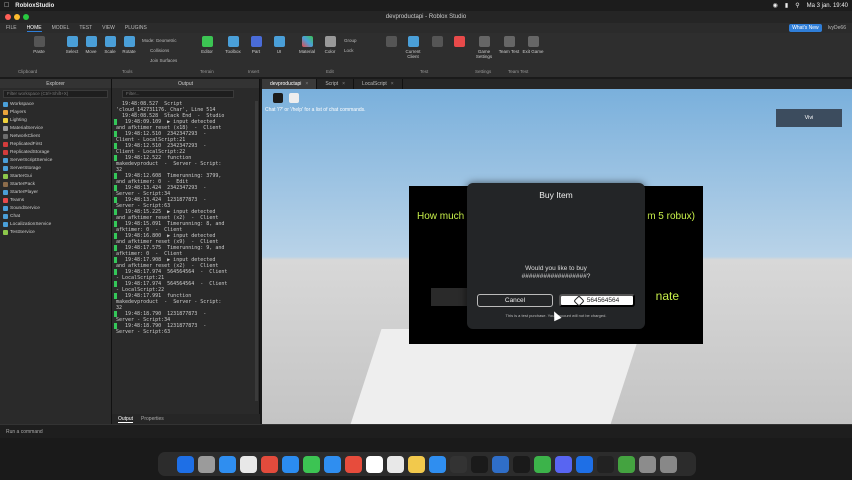  What do you see at coordinates (57, 232) in the screenshot?
I see `explorer-item: TestService` at bounding box center [57, 232].